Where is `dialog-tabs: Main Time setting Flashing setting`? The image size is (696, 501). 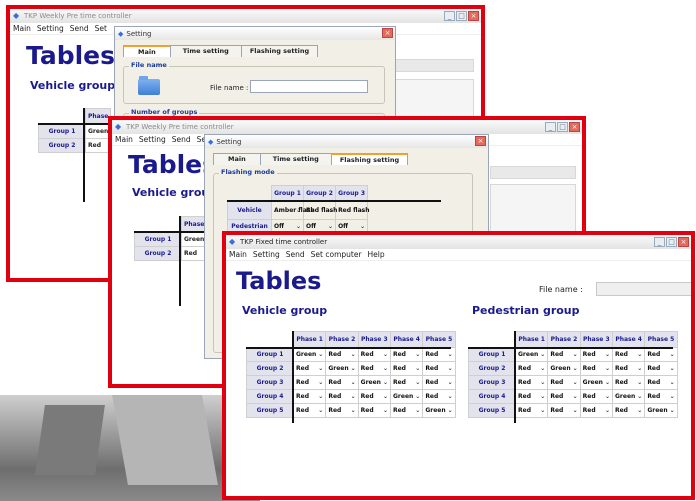 dialog-tabs: Main Time setting Flashing setting is located at coordinates (221, 51).